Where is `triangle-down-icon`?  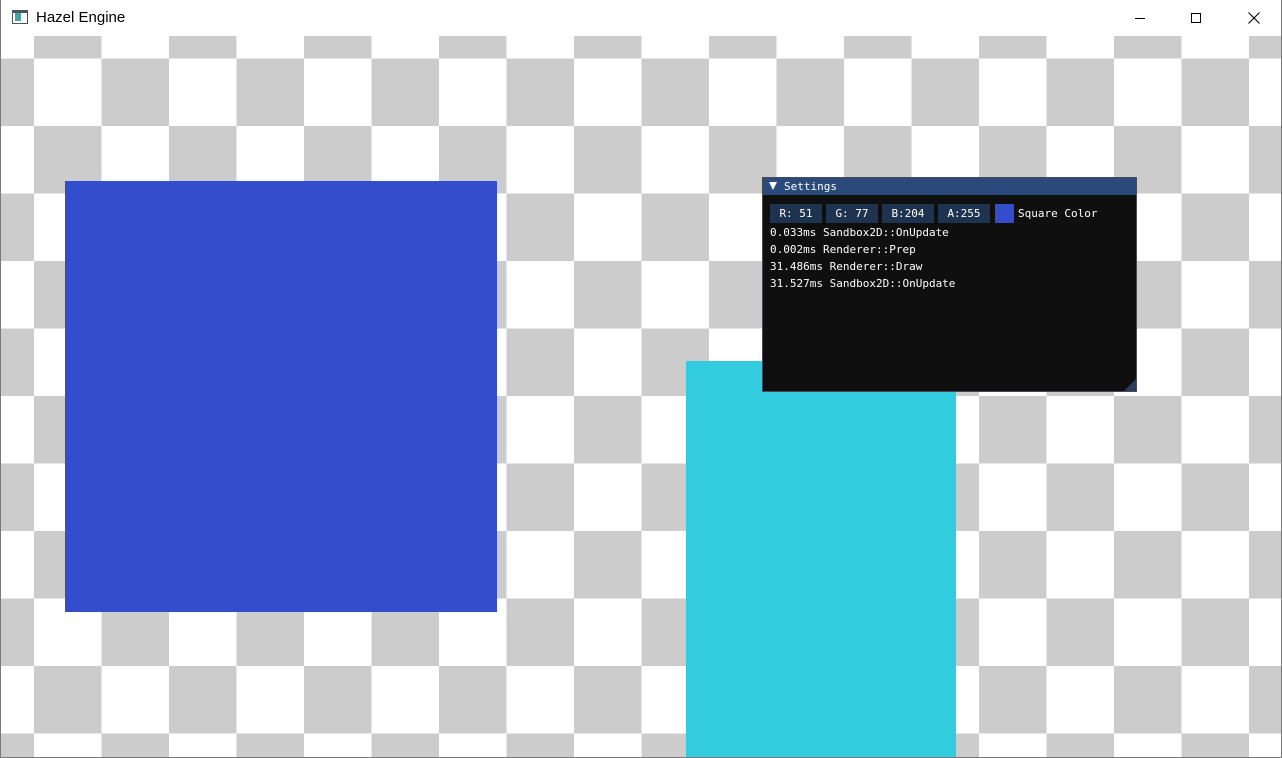 triangle-down-icon is located at coordinates (773, 186).